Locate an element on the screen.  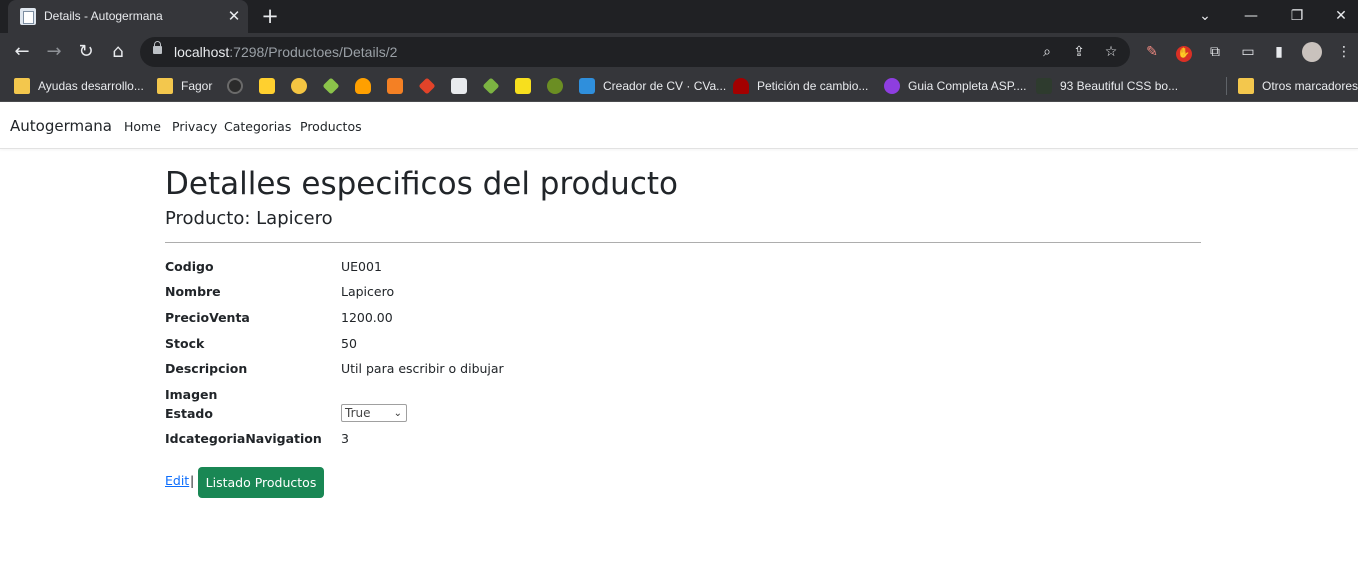
page-title: Detalles especificos del producto is located at coordinates (421, 184).